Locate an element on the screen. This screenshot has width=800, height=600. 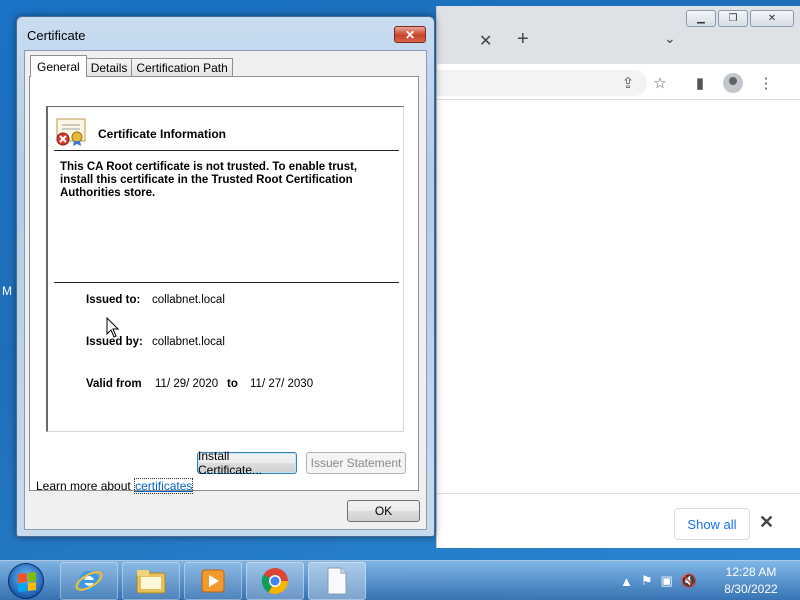
start-button is located at coordinates (26, 581).